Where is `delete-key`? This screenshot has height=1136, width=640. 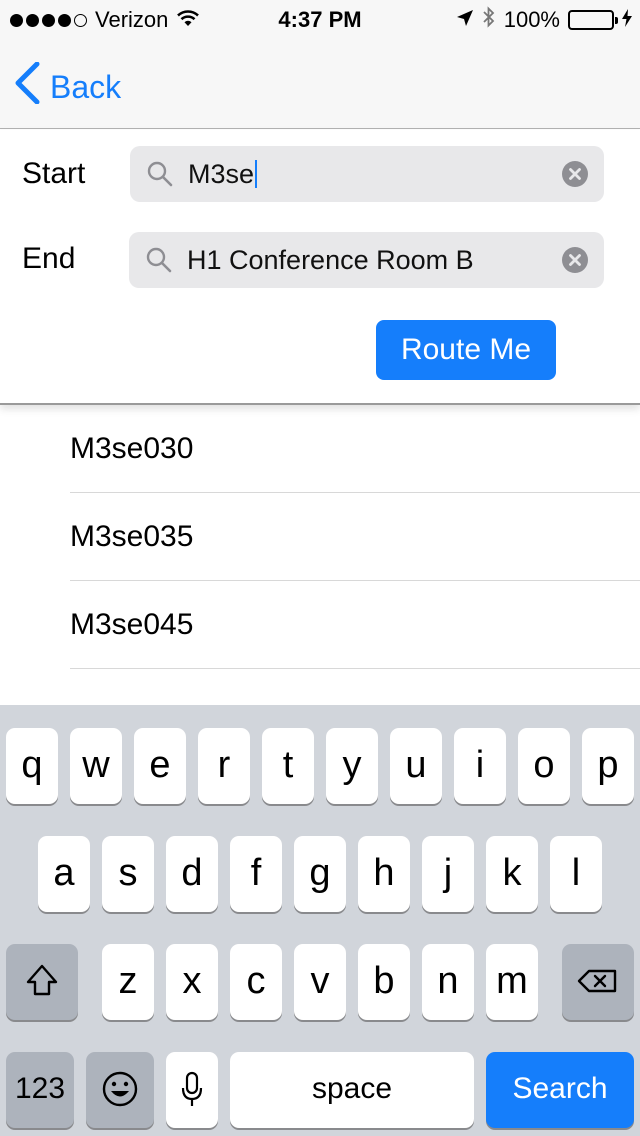
delete-key is located at coordinates (598, 982).